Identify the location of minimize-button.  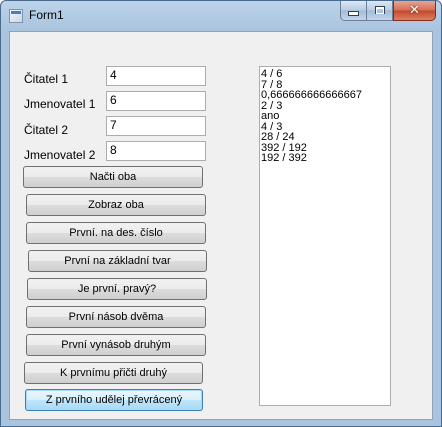
(353, 11).